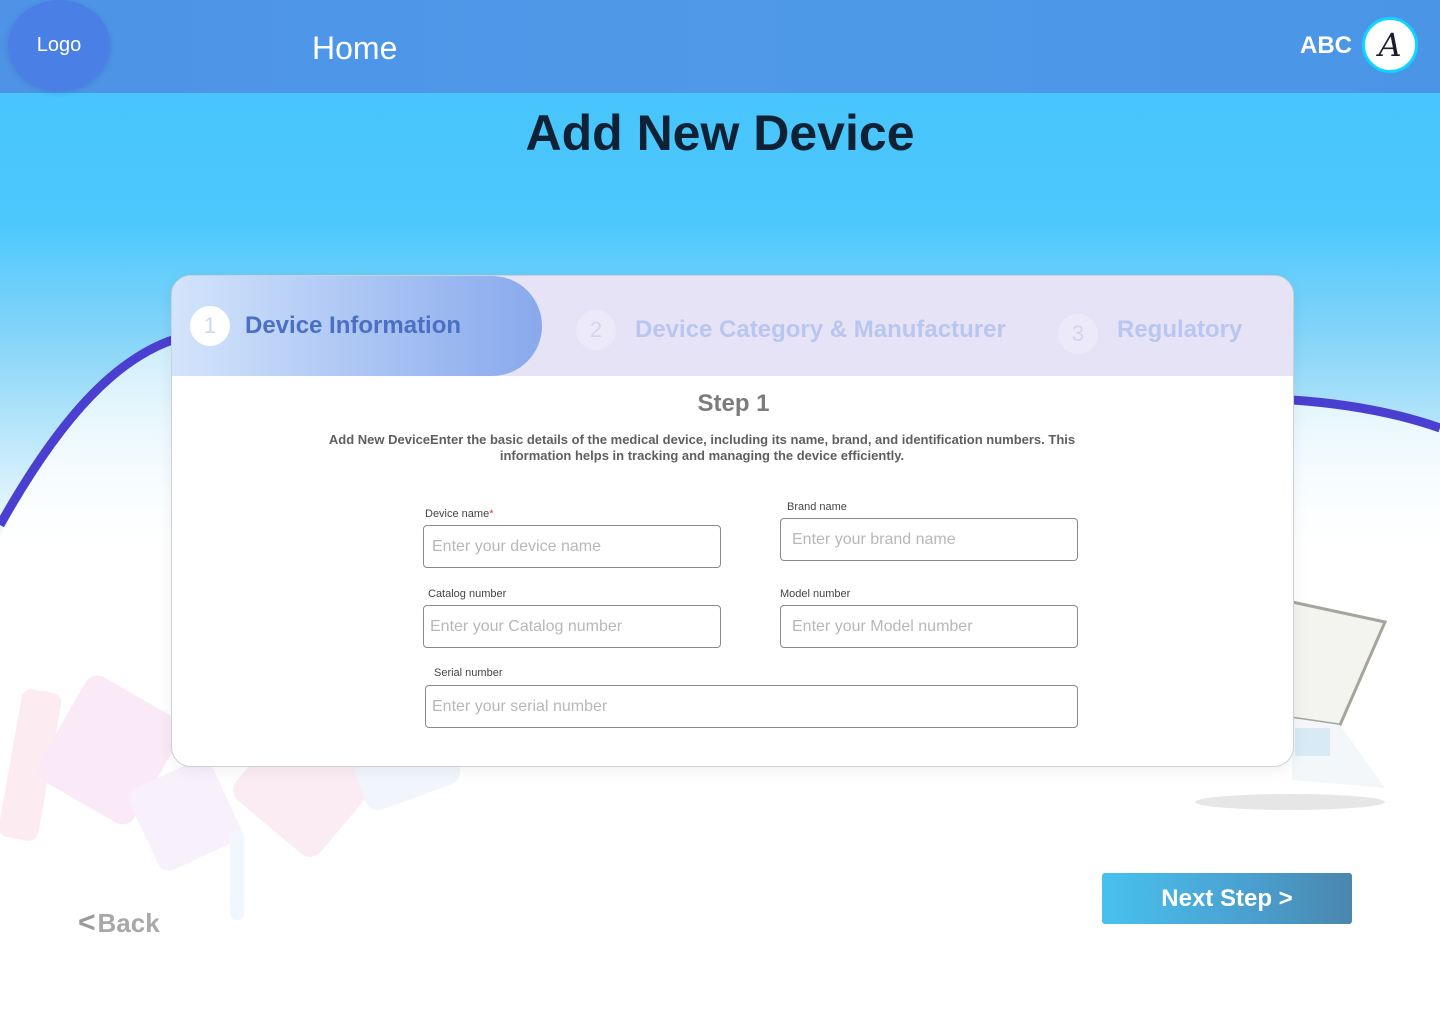 Image resolution: width=1440 pixels, height=1024 pixels. What do you see at coordinates (353, 325) in the screenshot?
I see `step-1-label: Device Information` at bounding box center [353, 325].